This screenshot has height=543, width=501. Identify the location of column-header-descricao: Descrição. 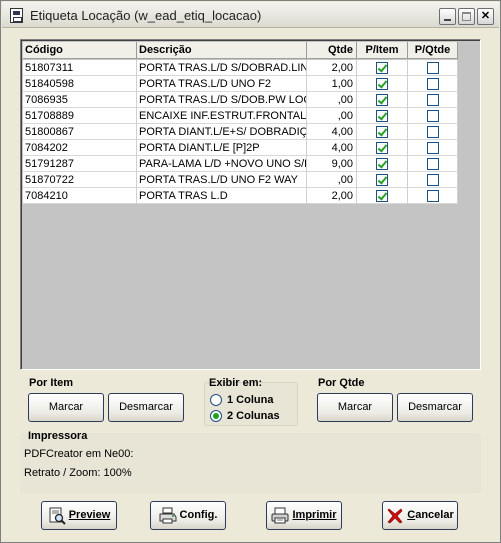
(222, 50).